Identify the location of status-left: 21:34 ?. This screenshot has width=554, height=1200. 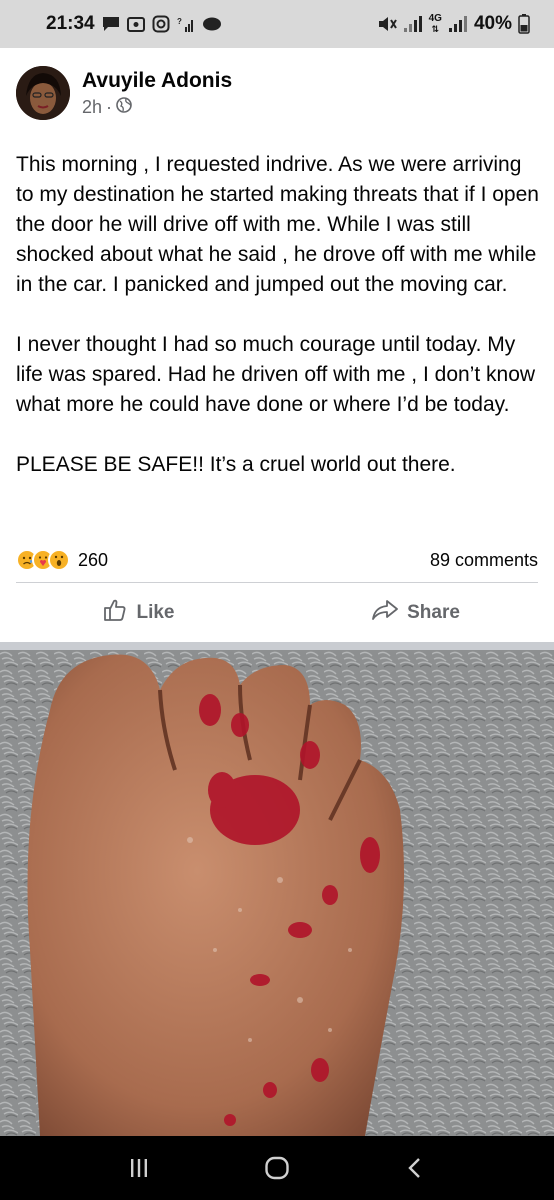
(134, 24).